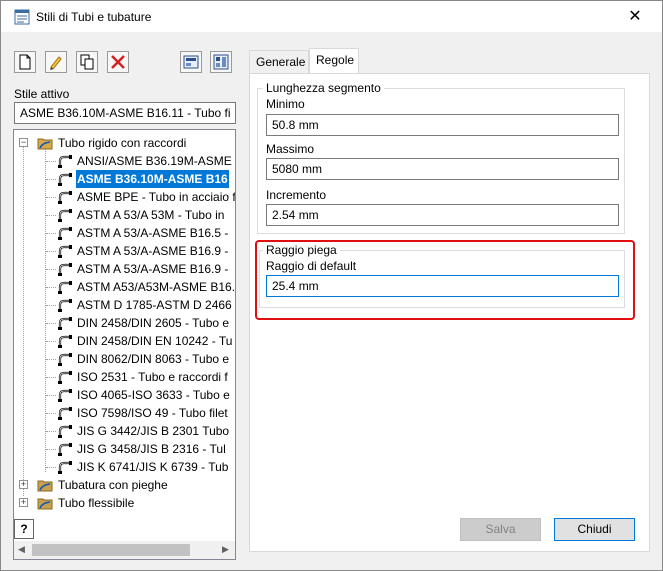  What do you see at coordinates (124, 179) in the screenshot?
I see `tree-item: ASME B36.10M-ASME B16` at bounding box center [124, 179].